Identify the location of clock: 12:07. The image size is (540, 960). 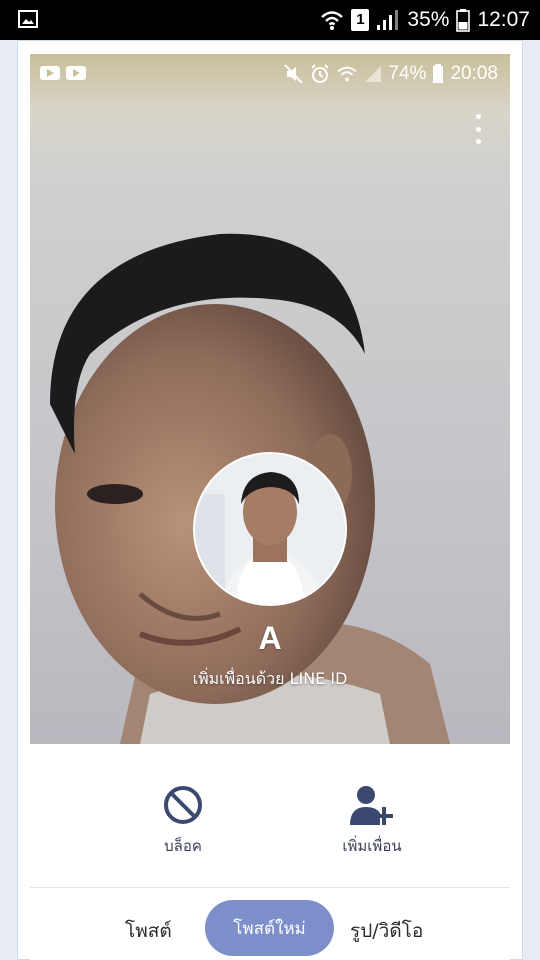
(503, 19).